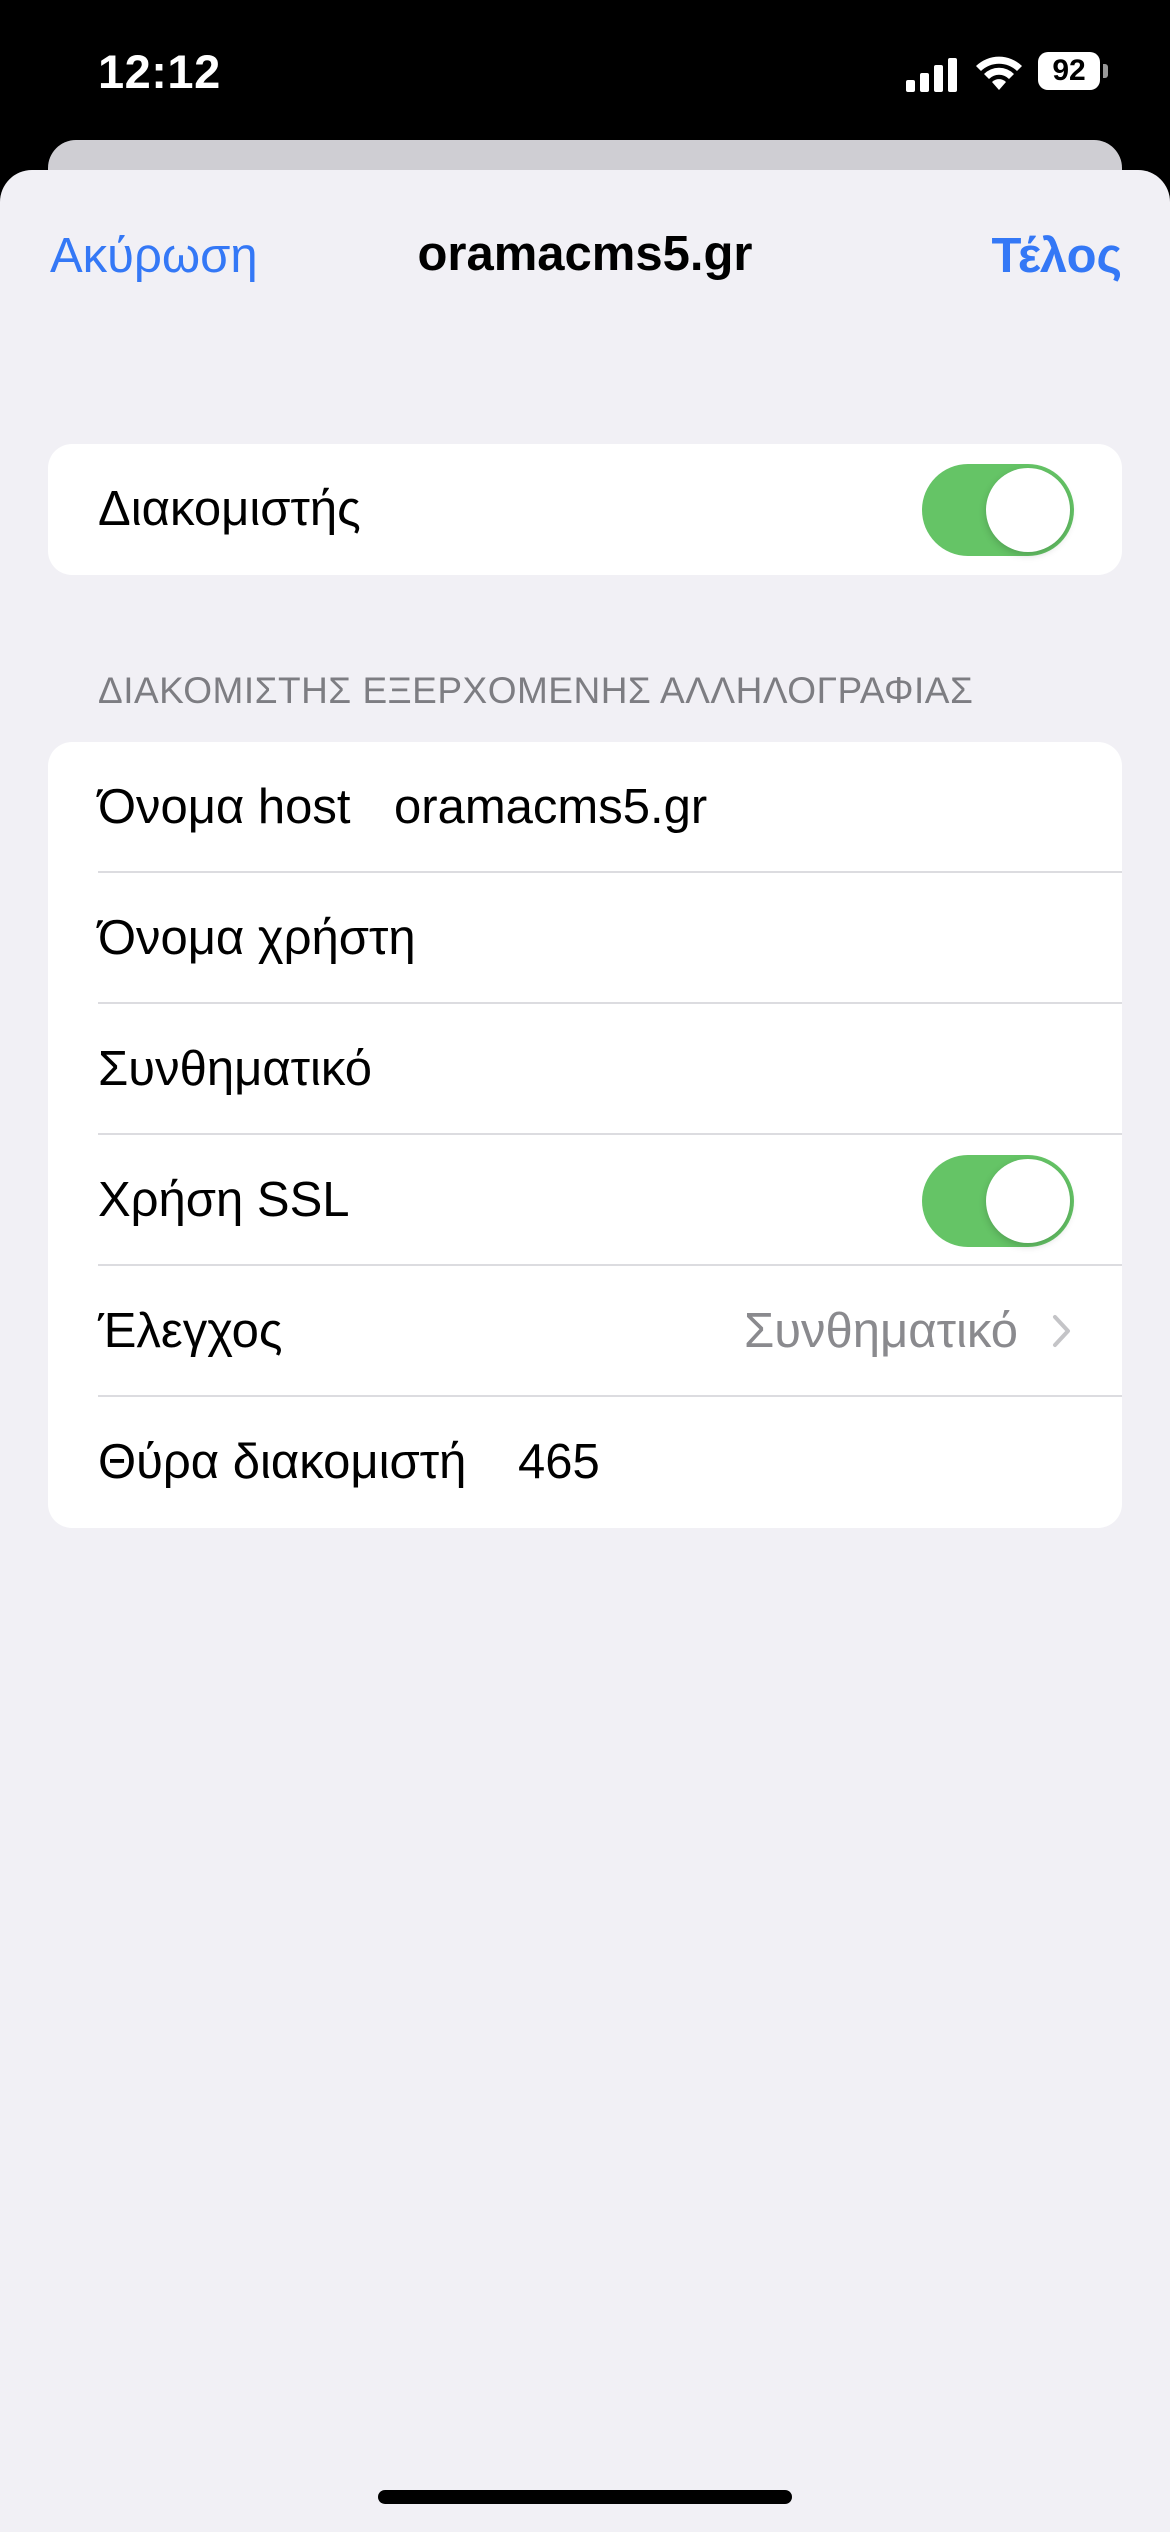 This screenshot has height=2532, width=1170. I want to click on host-row: Όνομα host oramacms5.gr, so click(585, 807).